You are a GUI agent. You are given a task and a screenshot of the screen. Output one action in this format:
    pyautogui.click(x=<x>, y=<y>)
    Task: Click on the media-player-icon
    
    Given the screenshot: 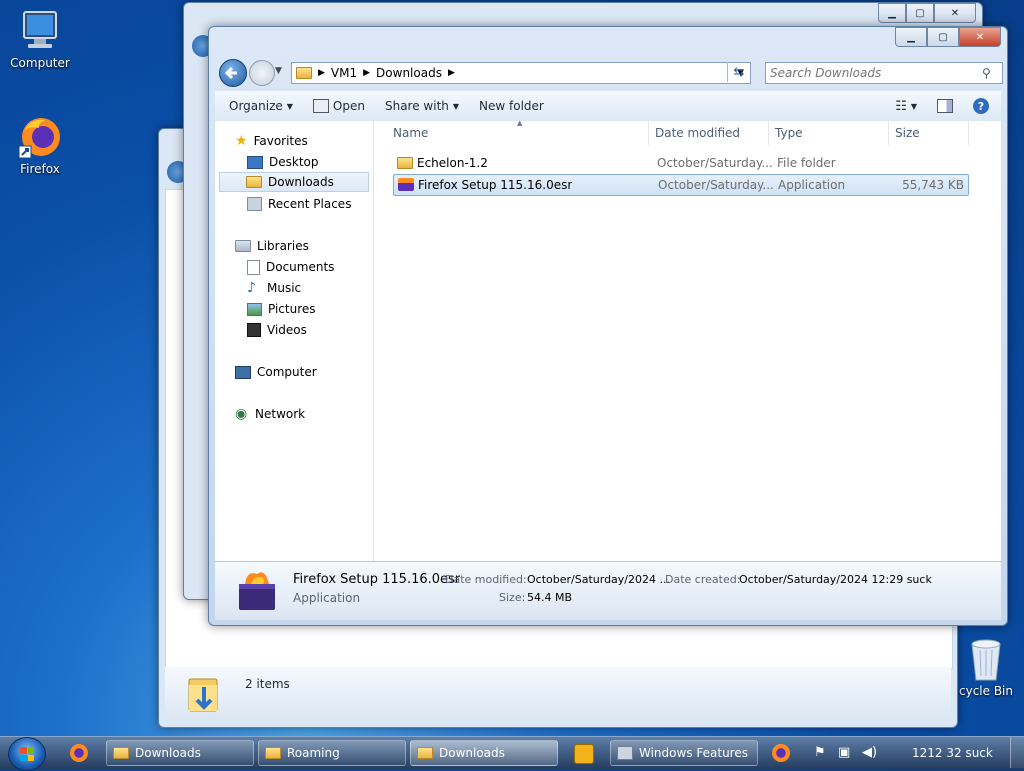 What is the action you would take?
    pyautogui.click(x=584, y=754)
    